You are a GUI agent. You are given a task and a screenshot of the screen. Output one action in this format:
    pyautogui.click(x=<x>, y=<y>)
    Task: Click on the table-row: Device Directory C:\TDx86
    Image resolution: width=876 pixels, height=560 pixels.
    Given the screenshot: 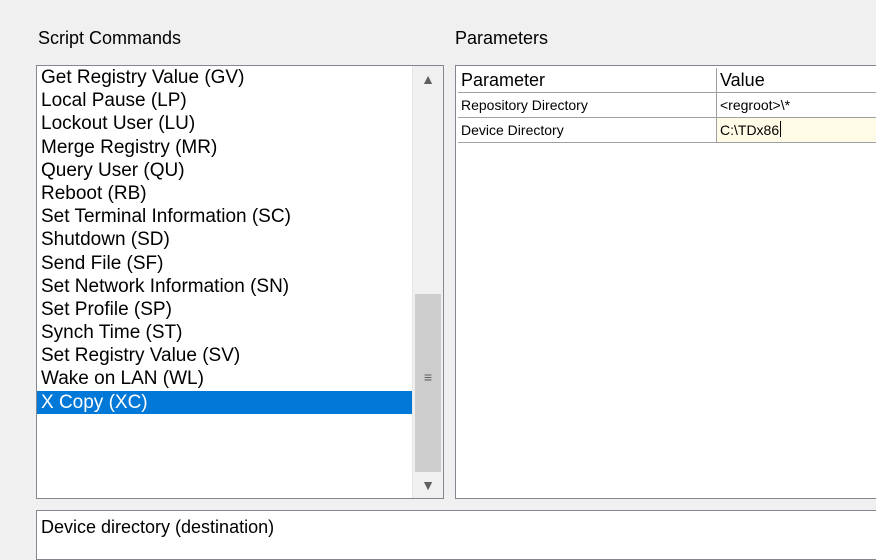 What is the action you would take?
    pyautogui.click(x=667, y=130)
    